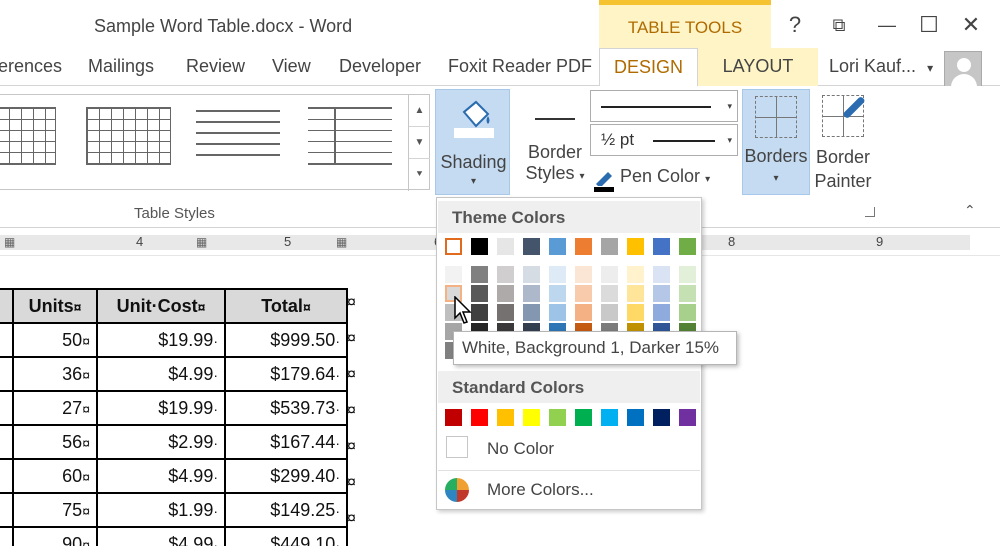 The width and height of the screenshot is (1000, 546). Describe the element at coordinates (31, 66) in the screenshot. I see `tab-references: erences` at that location.